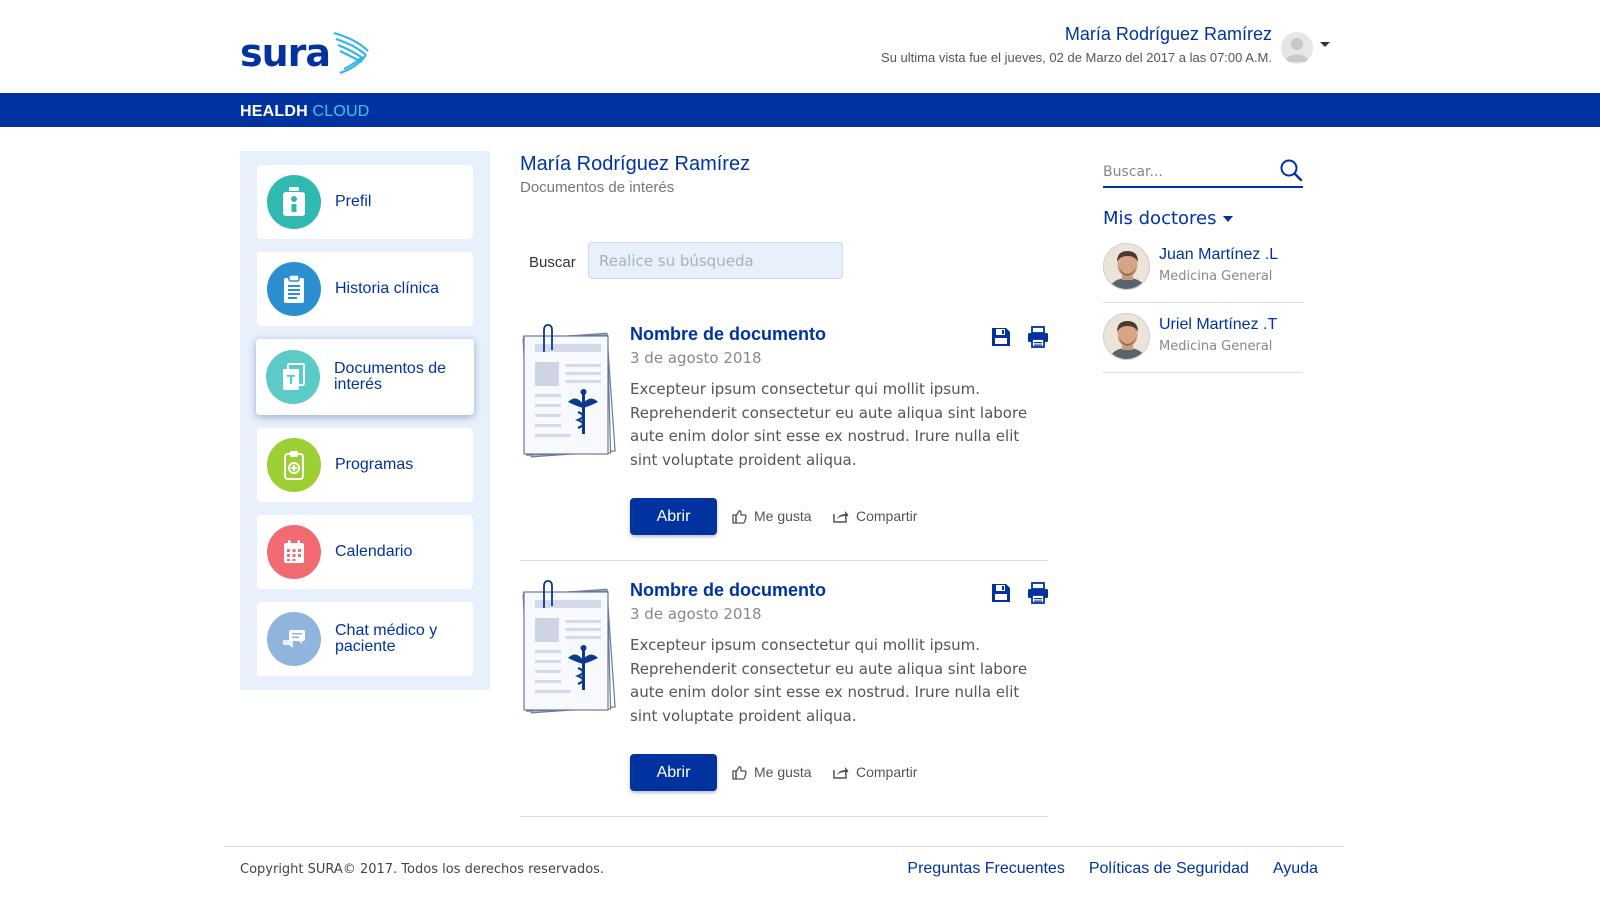 This screenshot has width=1600, height=908. Describe the element at coordinates (294, 465) in the screenshot. I see `clipboard-plus-icon` at that location.